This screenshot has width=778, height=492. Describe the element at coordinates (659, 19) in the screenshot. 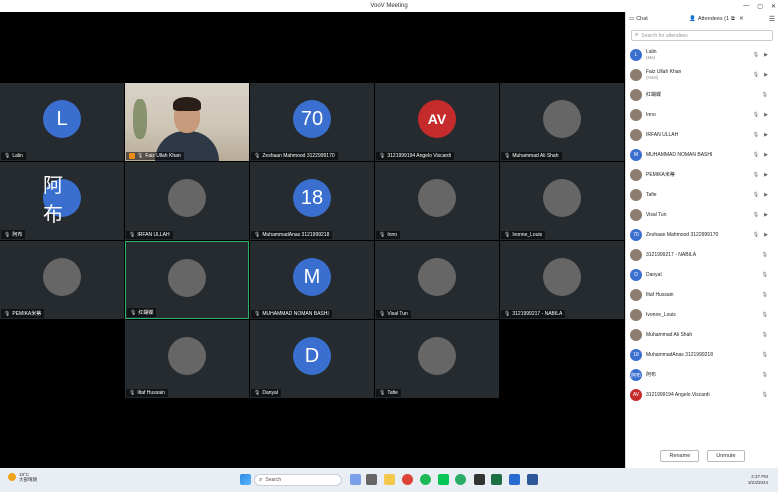

I see `tab-chat: ▭ Chat` at that location.